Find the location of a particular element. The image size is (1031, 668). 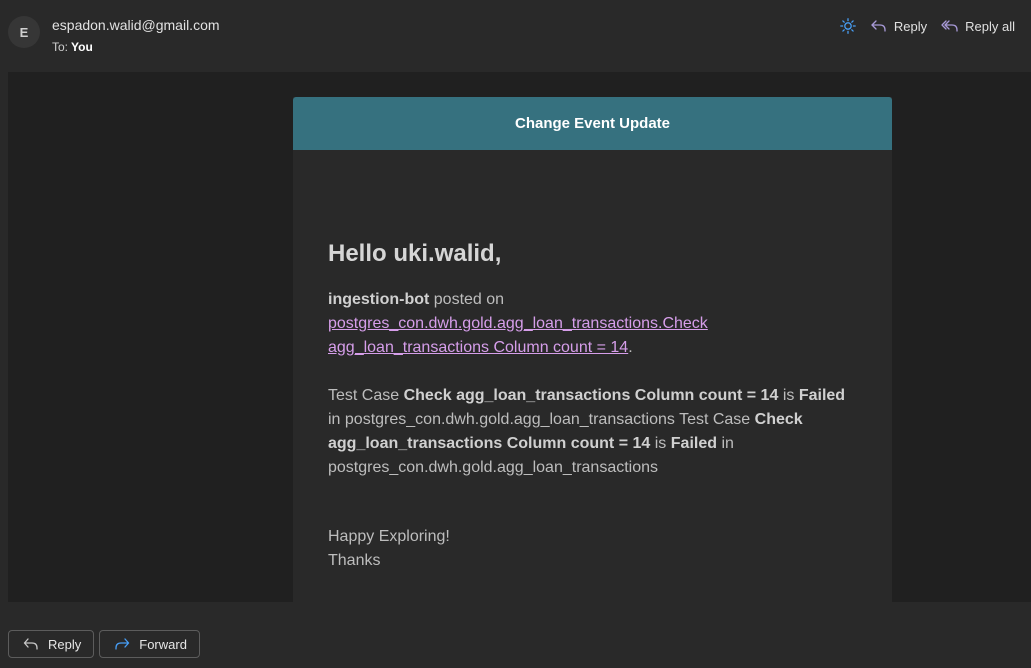

link-period: . is located at coordinates (630, 347).